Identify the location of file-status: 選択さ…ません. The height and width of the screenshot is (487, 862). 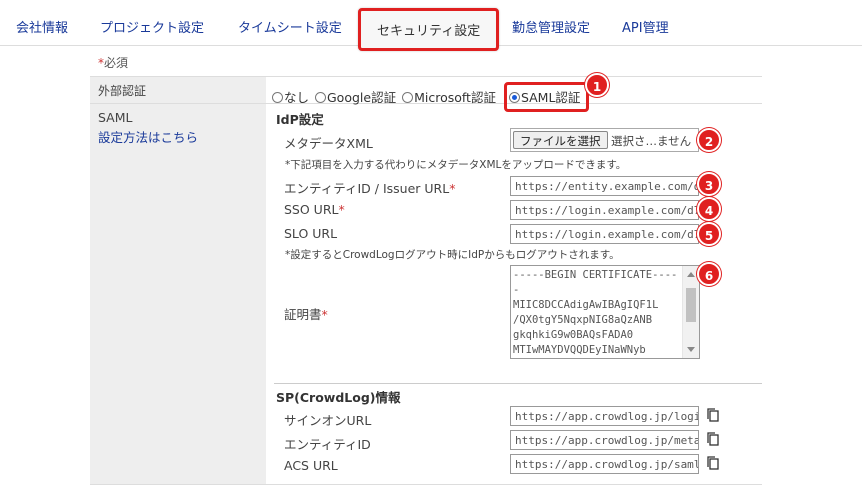
(651, 141).